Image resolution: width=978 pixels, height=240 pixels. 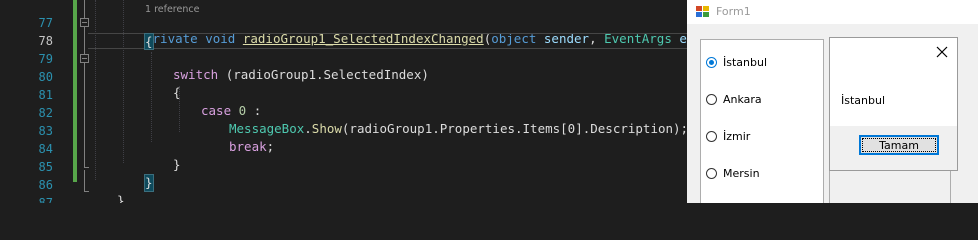 What do you see at coordinates (84, 40) in the screenshot?
I see `outline-line` at bounding box center [84, 40].